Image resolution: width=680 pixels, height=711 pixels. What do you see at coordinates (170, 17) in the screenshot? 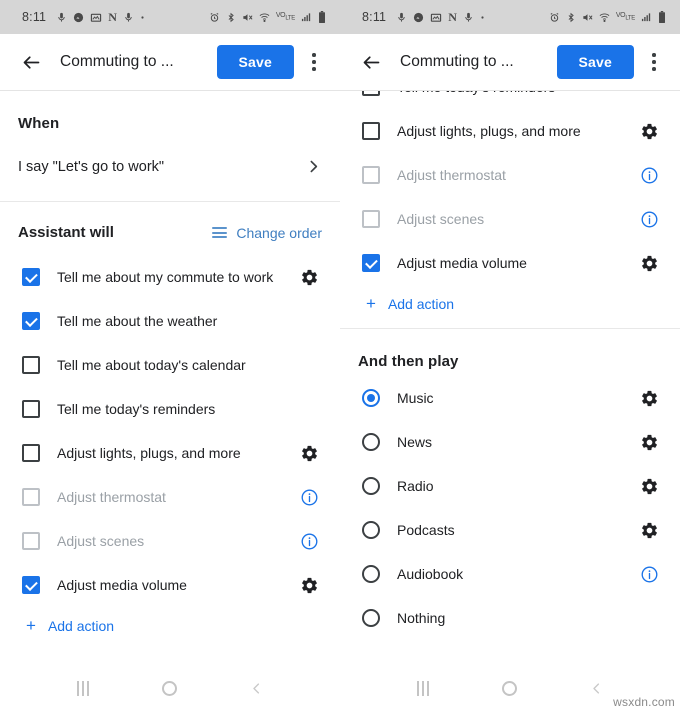
I see `status-bar-left: 8:11 N VOLTE` at bounding box center [170, 17].